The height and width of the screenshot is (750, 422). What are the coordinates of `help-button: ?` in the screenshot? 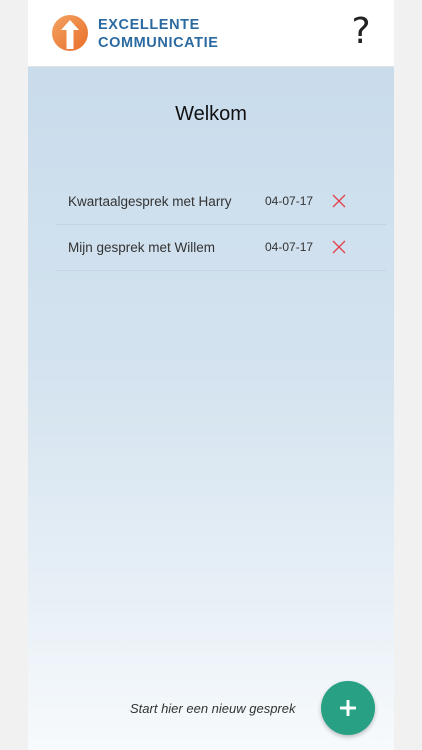 It's located at (361, 32).